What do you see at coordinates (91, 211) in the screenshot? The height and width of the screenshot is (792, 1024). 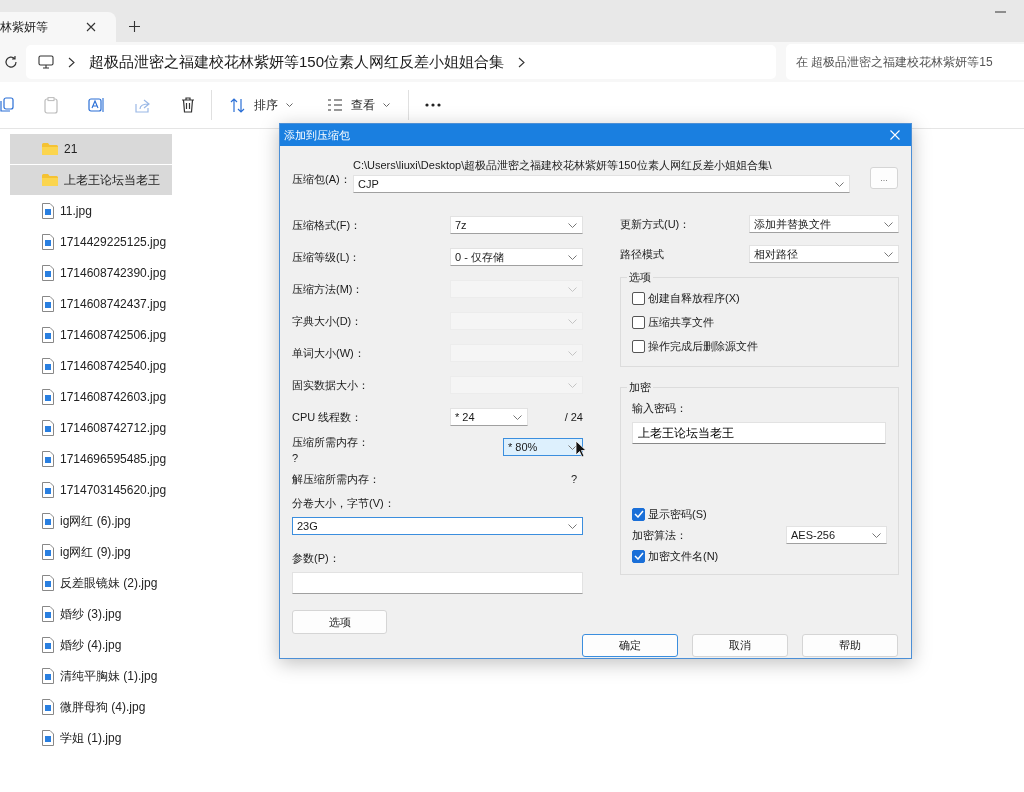 I see `file-item: 11.jpg` at bounding box center [91, 211].